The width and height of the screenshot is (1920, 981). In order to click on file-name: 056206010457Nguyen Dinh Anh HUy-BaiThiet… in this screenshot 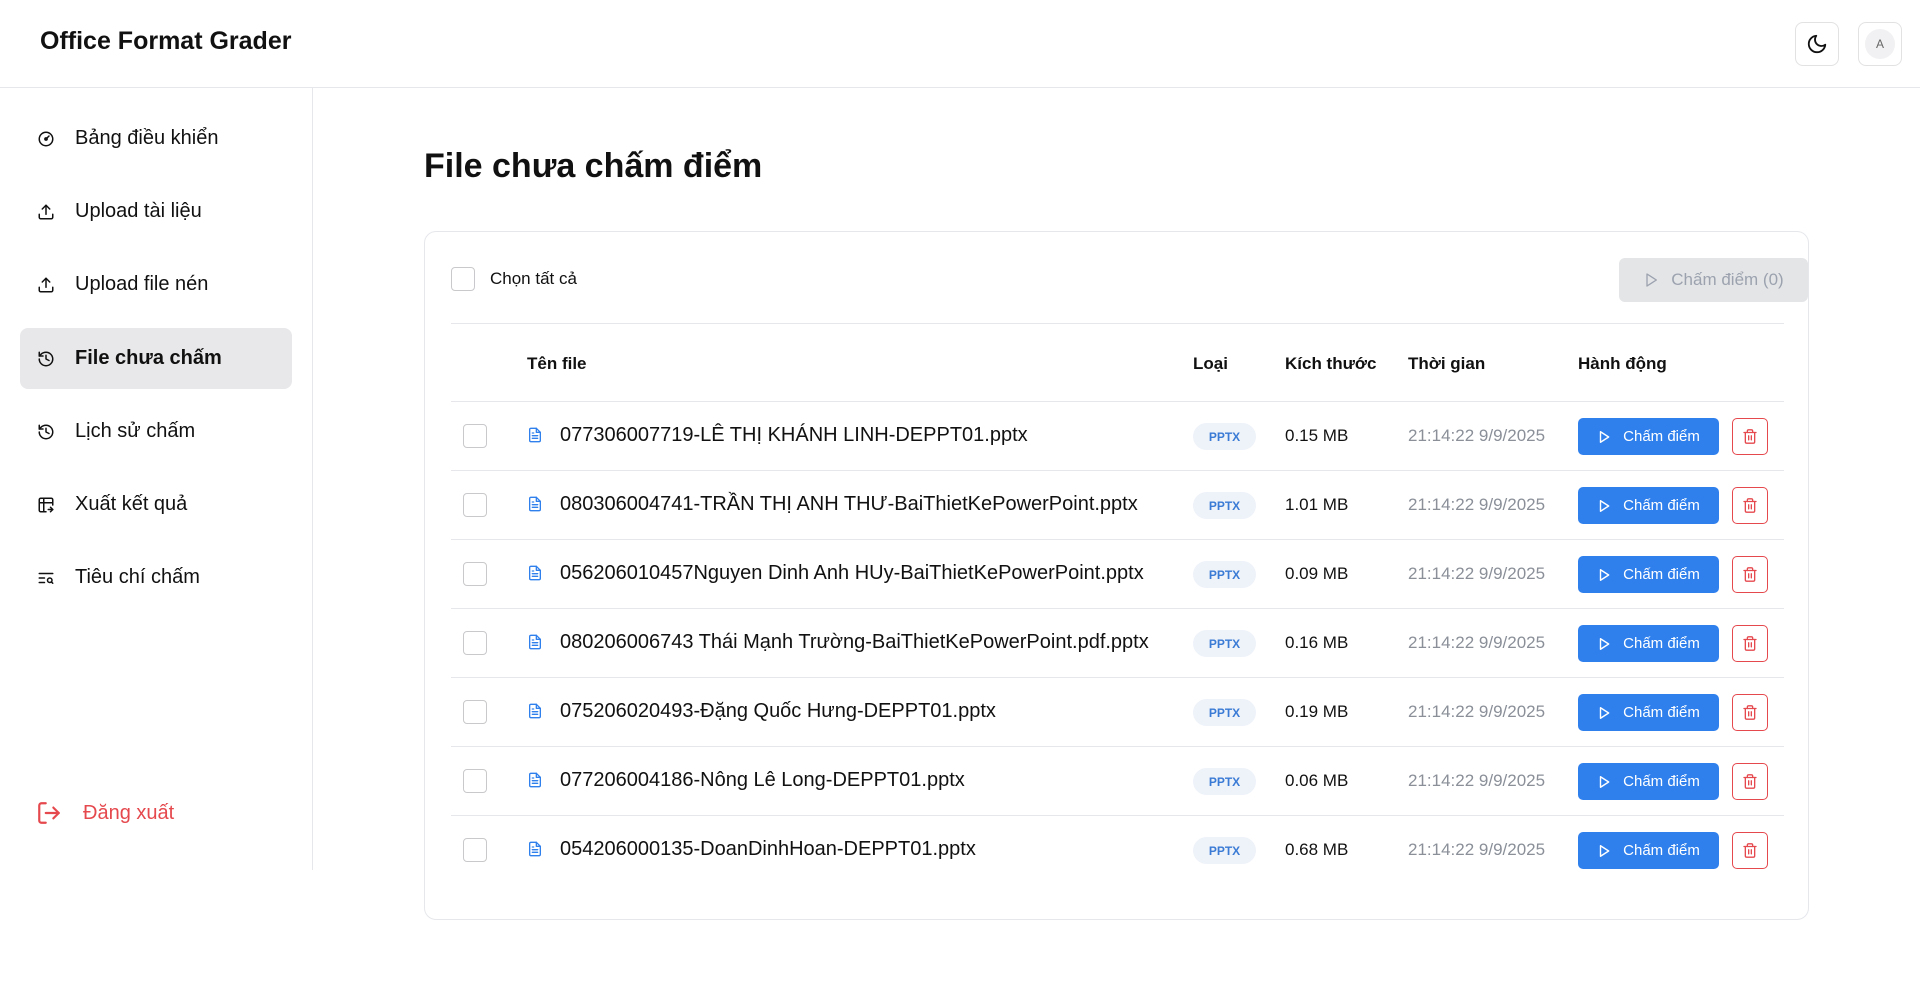, I will do `click(852, 573)`.